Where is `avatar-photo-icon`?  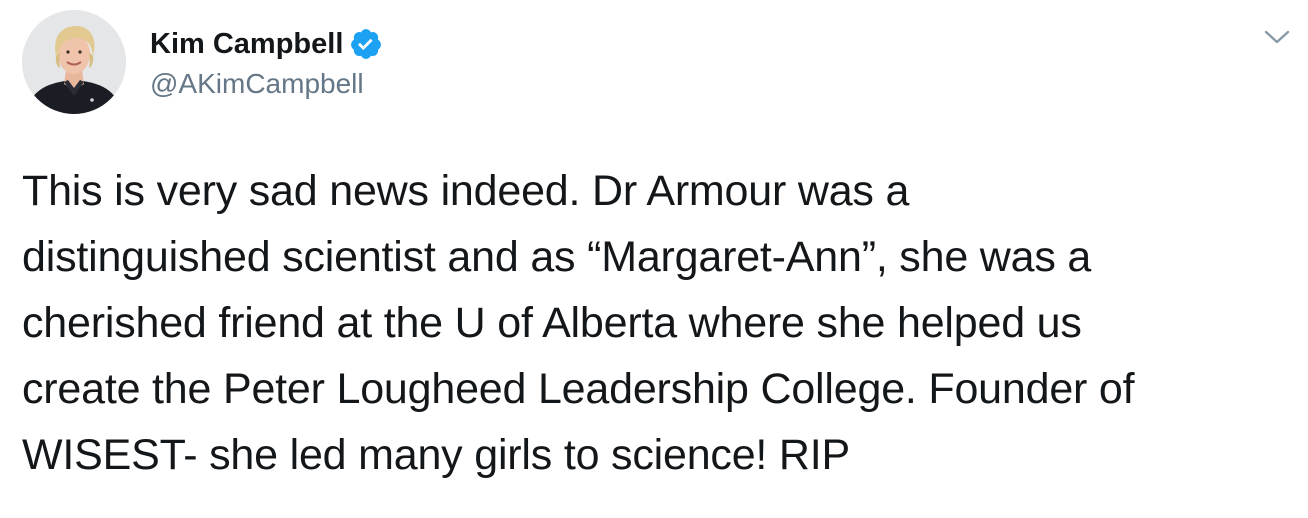
avatar-photo-icon is located at coordinates (74, 62).